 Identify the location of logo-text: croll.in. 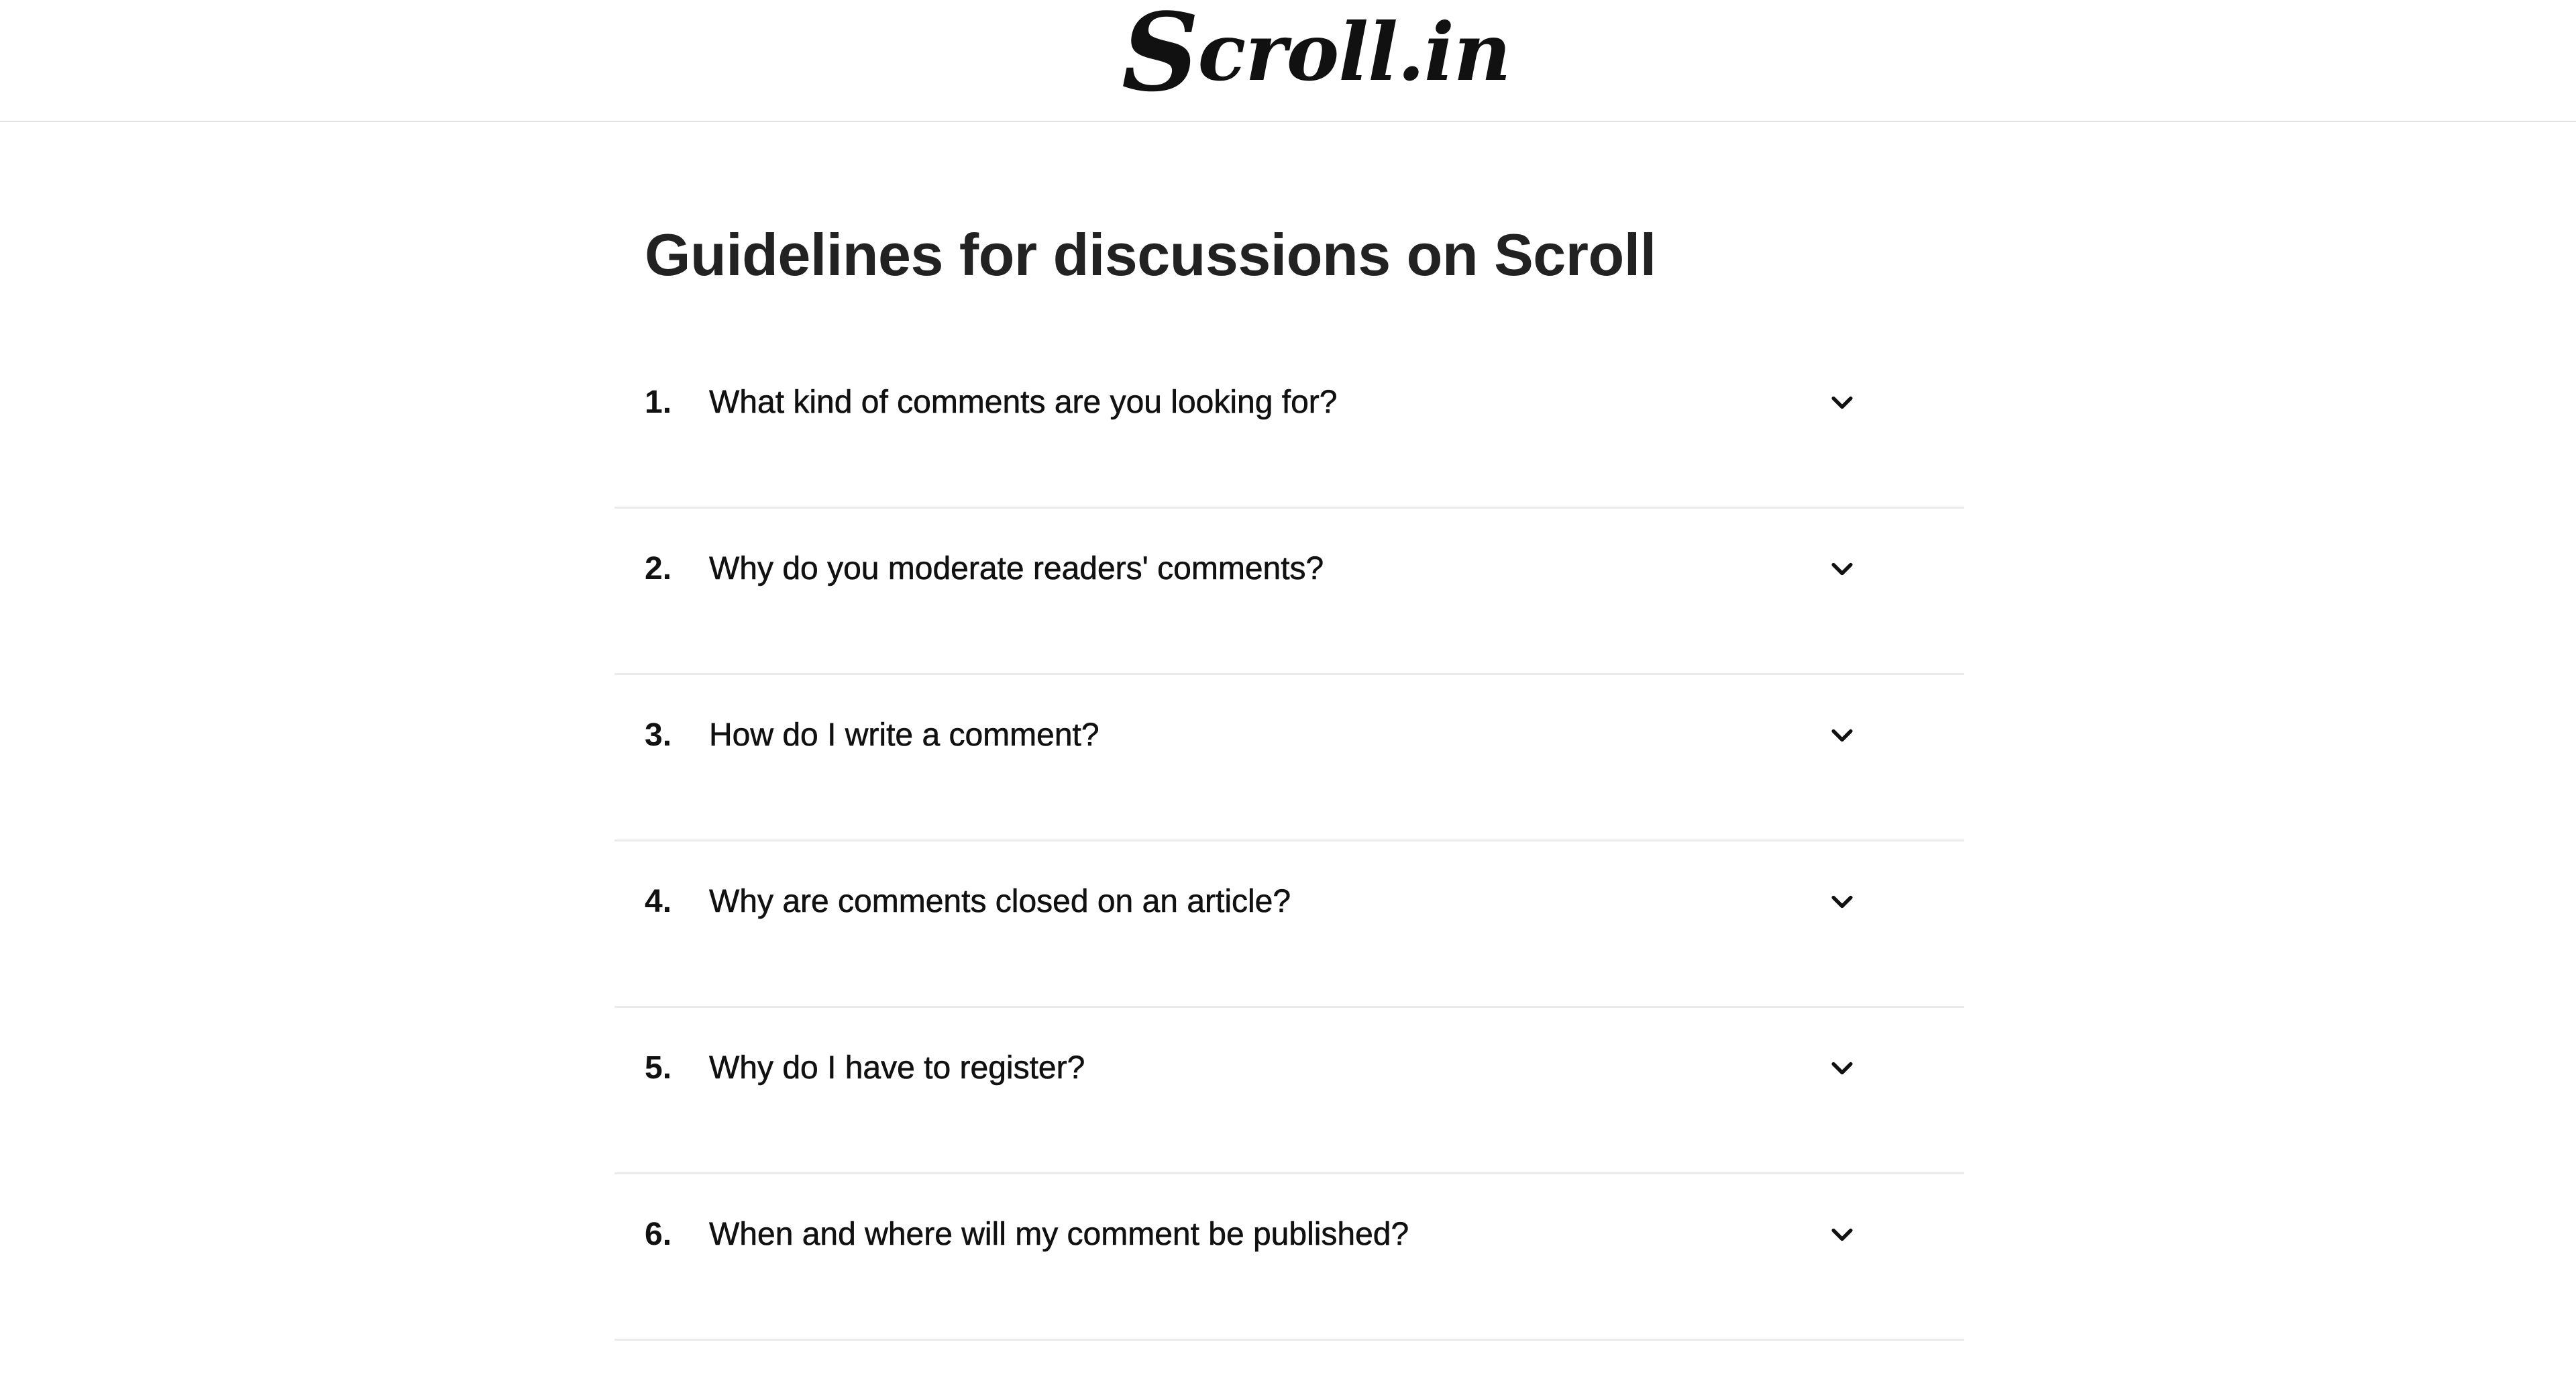
(1354, 52).